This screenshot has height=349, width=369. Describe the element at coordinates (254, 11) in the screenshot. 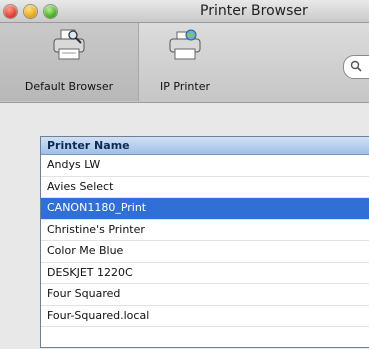

I see `window-title: Printer Browser` at that location.